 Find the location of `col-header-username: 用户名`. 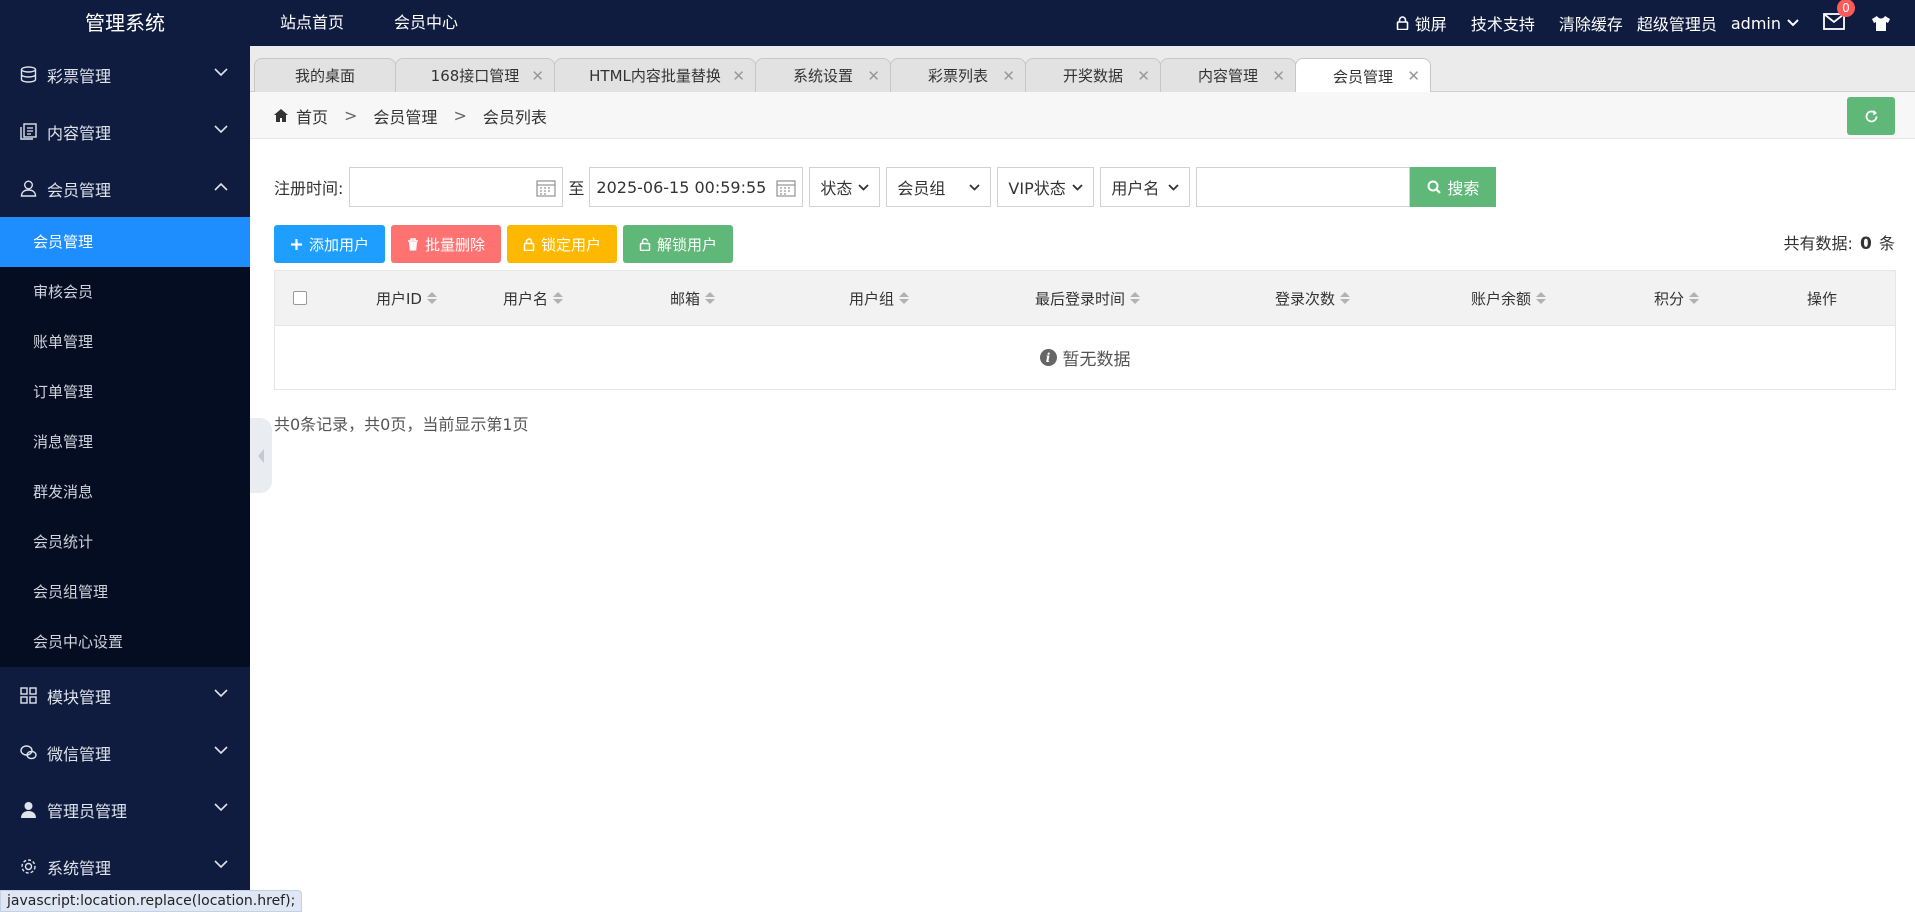

col-header-username: 用户名 is located at coordinates (533, 298).